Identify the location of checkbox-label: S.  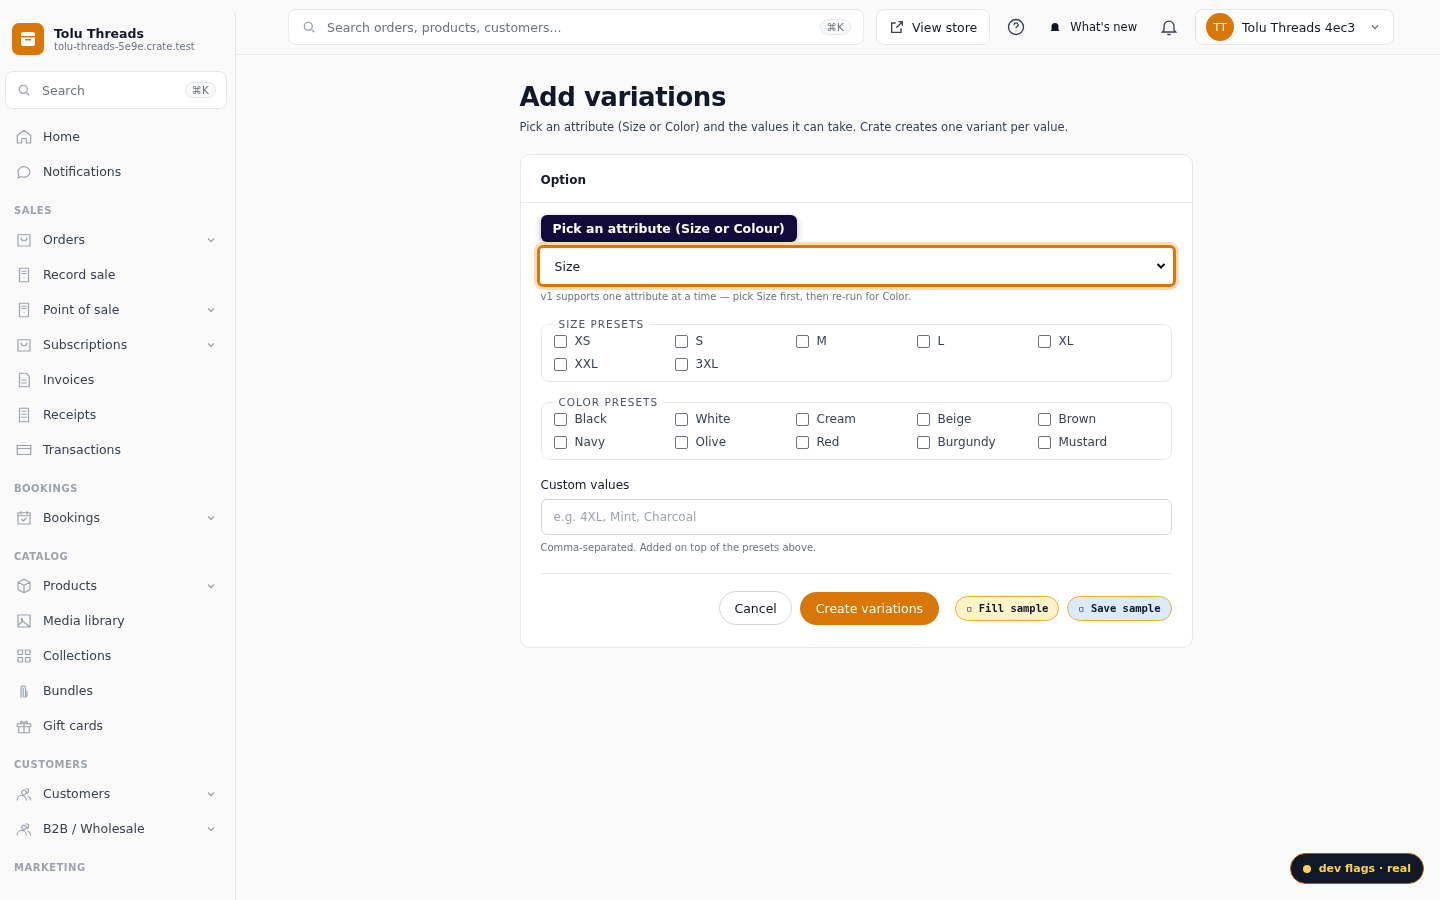
(699, 341).